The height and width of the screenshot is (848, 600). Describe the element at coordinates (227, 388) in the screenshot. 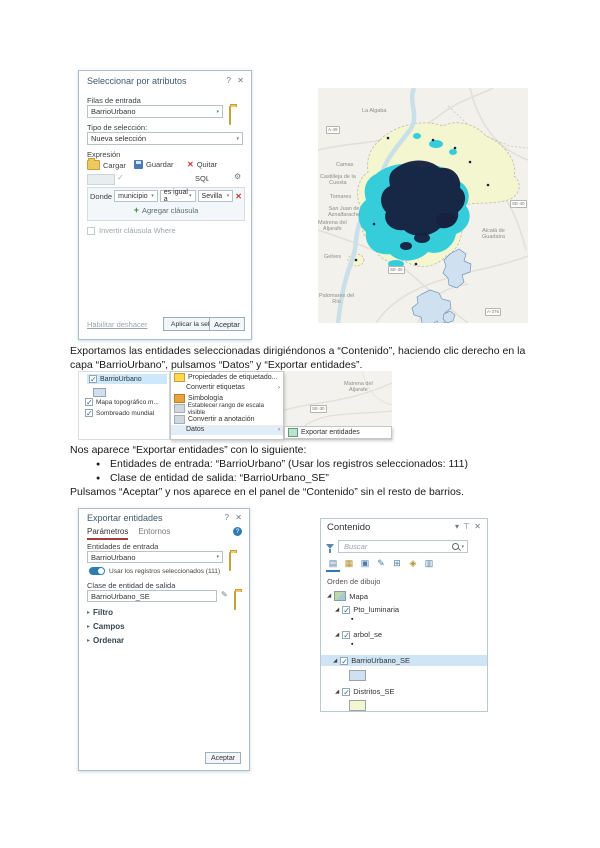

I see `menu-item-convert-labels: Convertir etiquetas ›` at that location.